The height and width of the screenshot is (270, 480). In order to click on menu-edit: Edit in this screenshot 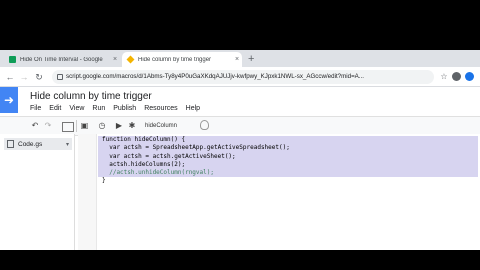, I will do `click(55, 108)`.